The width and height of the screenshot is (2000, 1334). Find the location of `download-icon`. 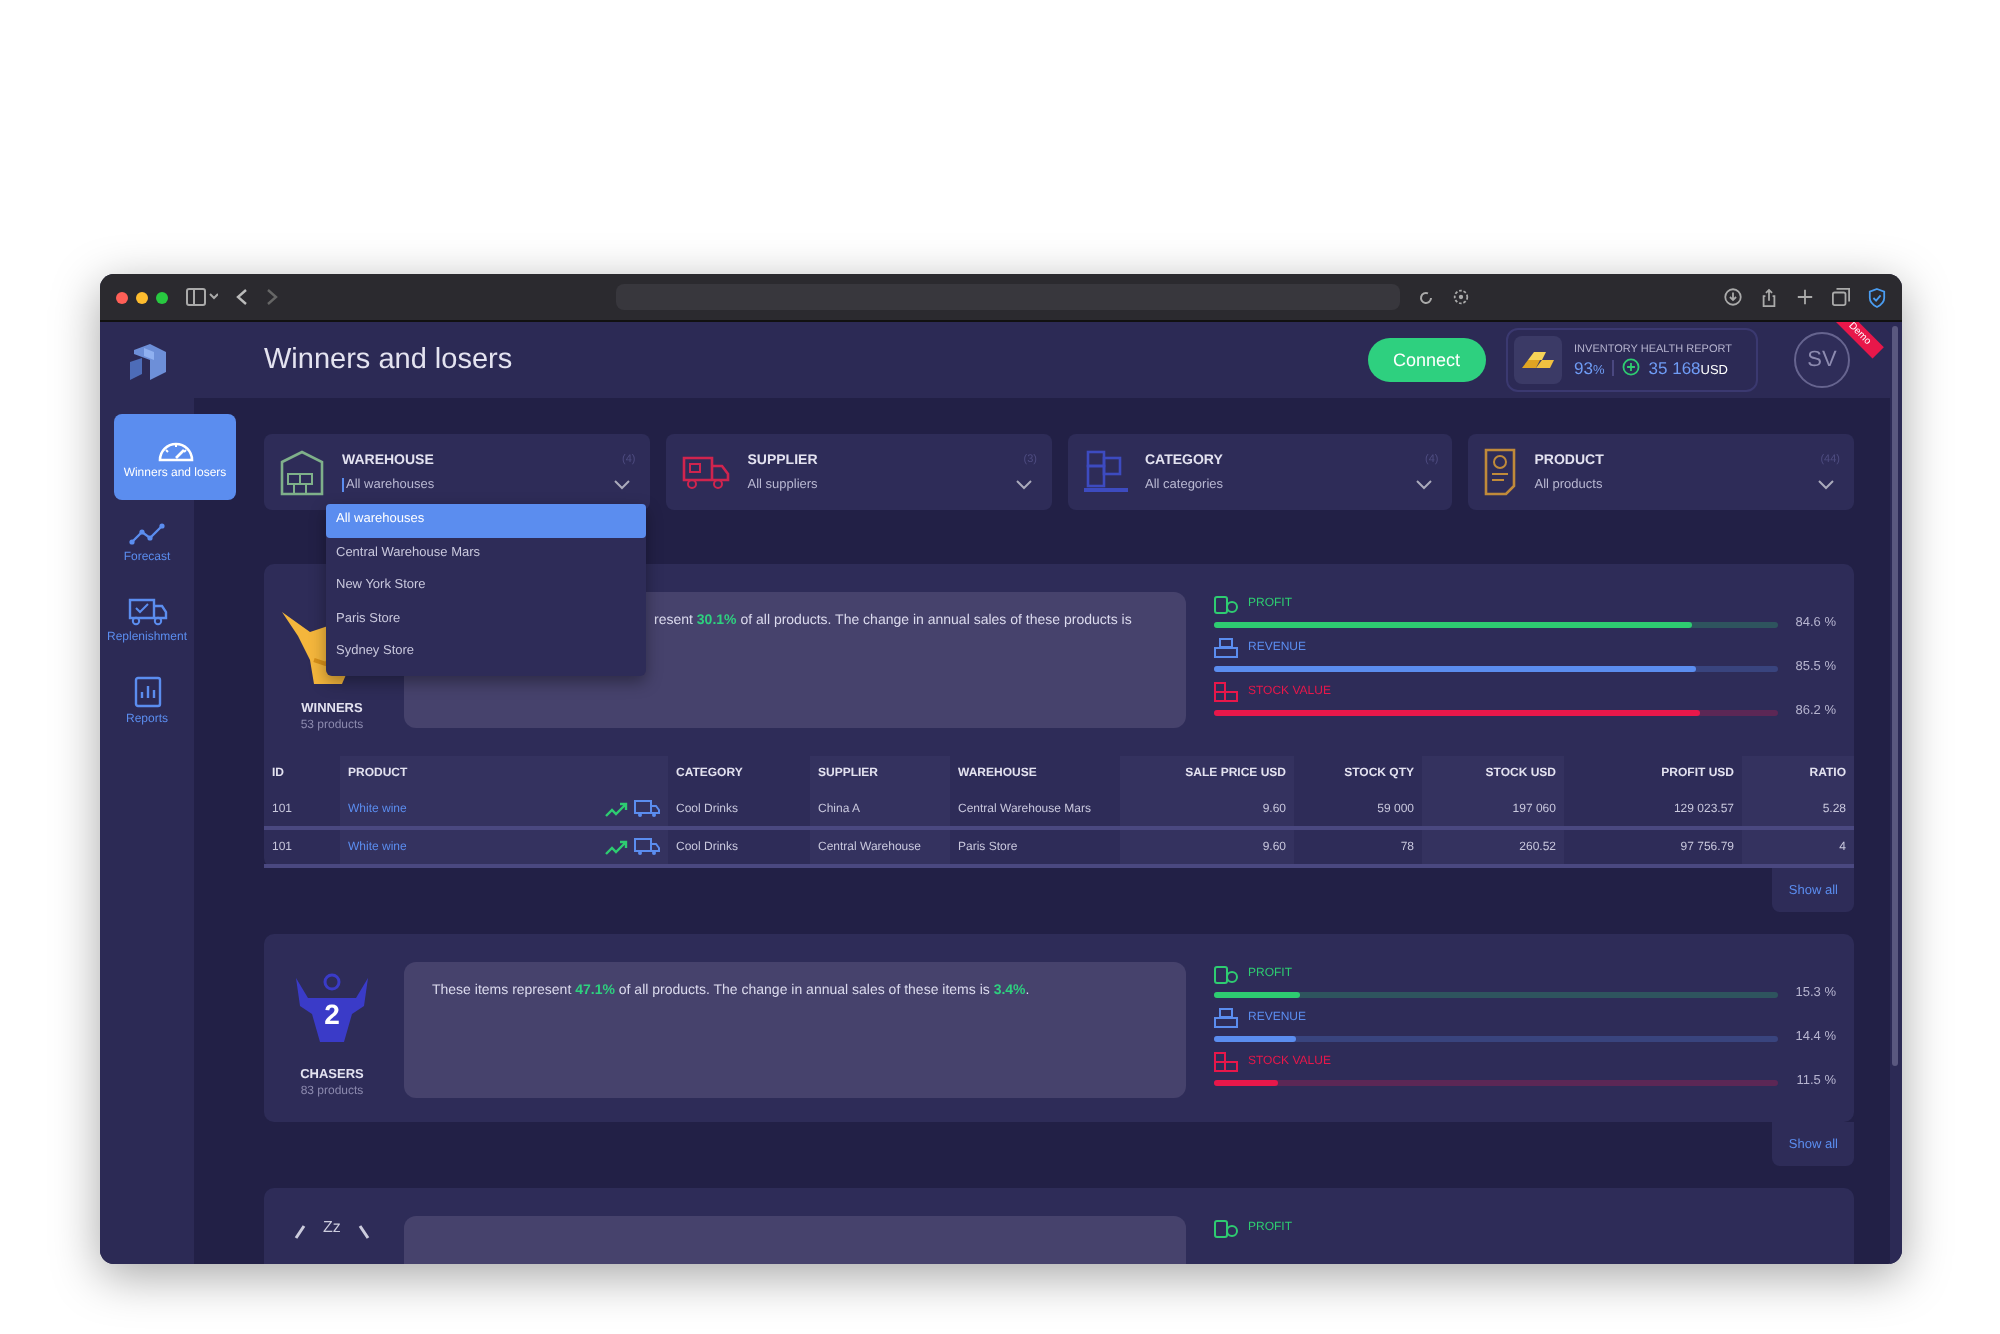

download-icon is located at coordinates (1733, 297).